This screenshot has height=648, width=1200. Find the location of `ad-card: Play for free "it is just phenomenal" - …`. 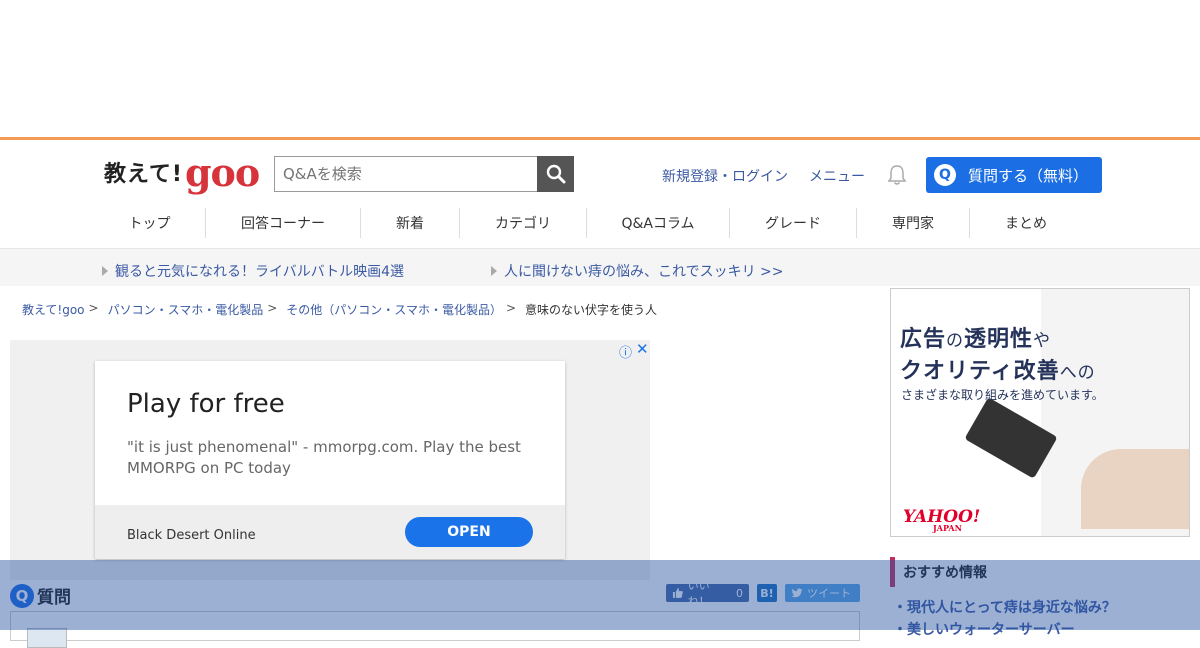

ad-card: Play for free "it is just phenomenal" - … is located at coordinates (330, 460).